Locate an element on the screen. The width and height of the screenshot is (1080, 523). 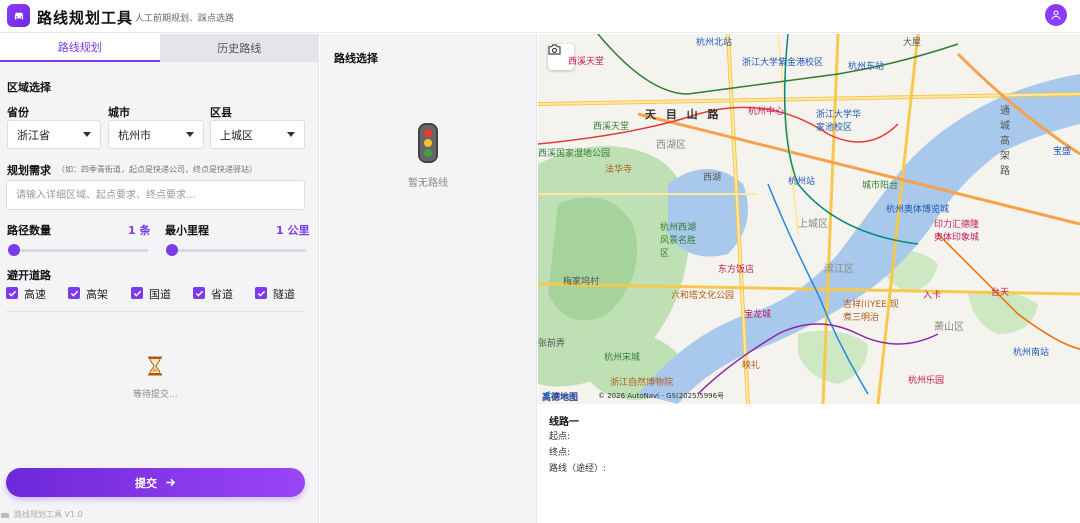
submit-button: 提交 is located at coordinates (155, 482).